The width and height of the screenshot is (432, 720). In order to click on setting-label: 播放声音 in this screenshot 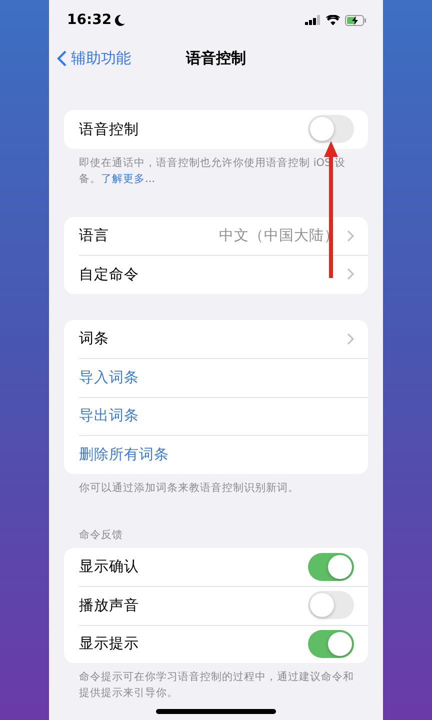, I will do `click(109, 605)`.